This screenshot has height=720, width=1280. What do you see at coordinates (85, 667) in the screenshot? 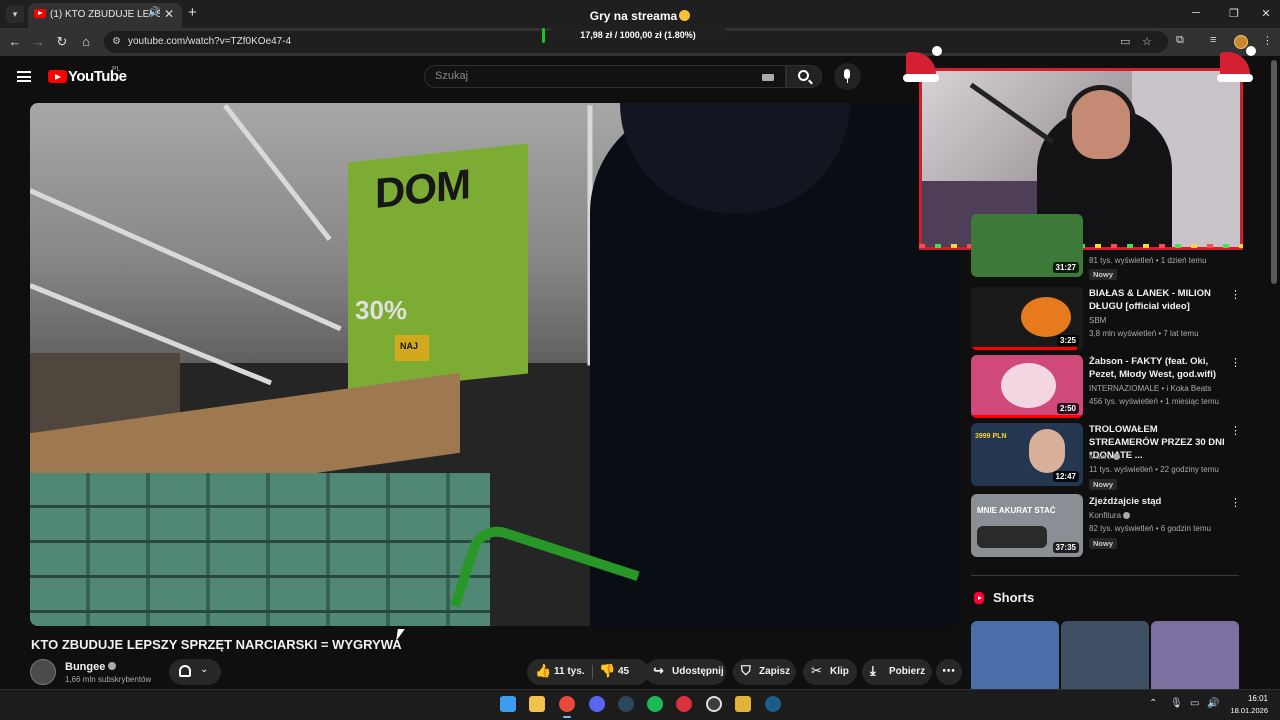
I see `channel-name-text: Bungee` at bounding box center [85, 667].